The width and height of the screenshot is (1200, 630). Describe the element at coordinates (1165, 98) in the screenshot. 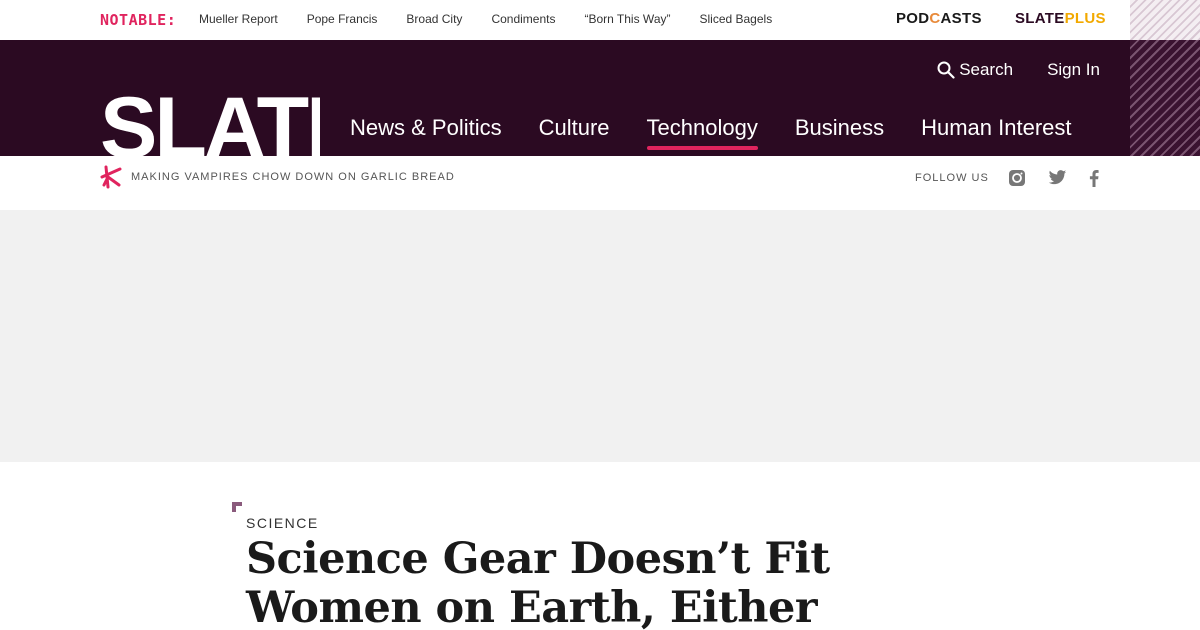

I see `decorative-stripes-dark` at that location.